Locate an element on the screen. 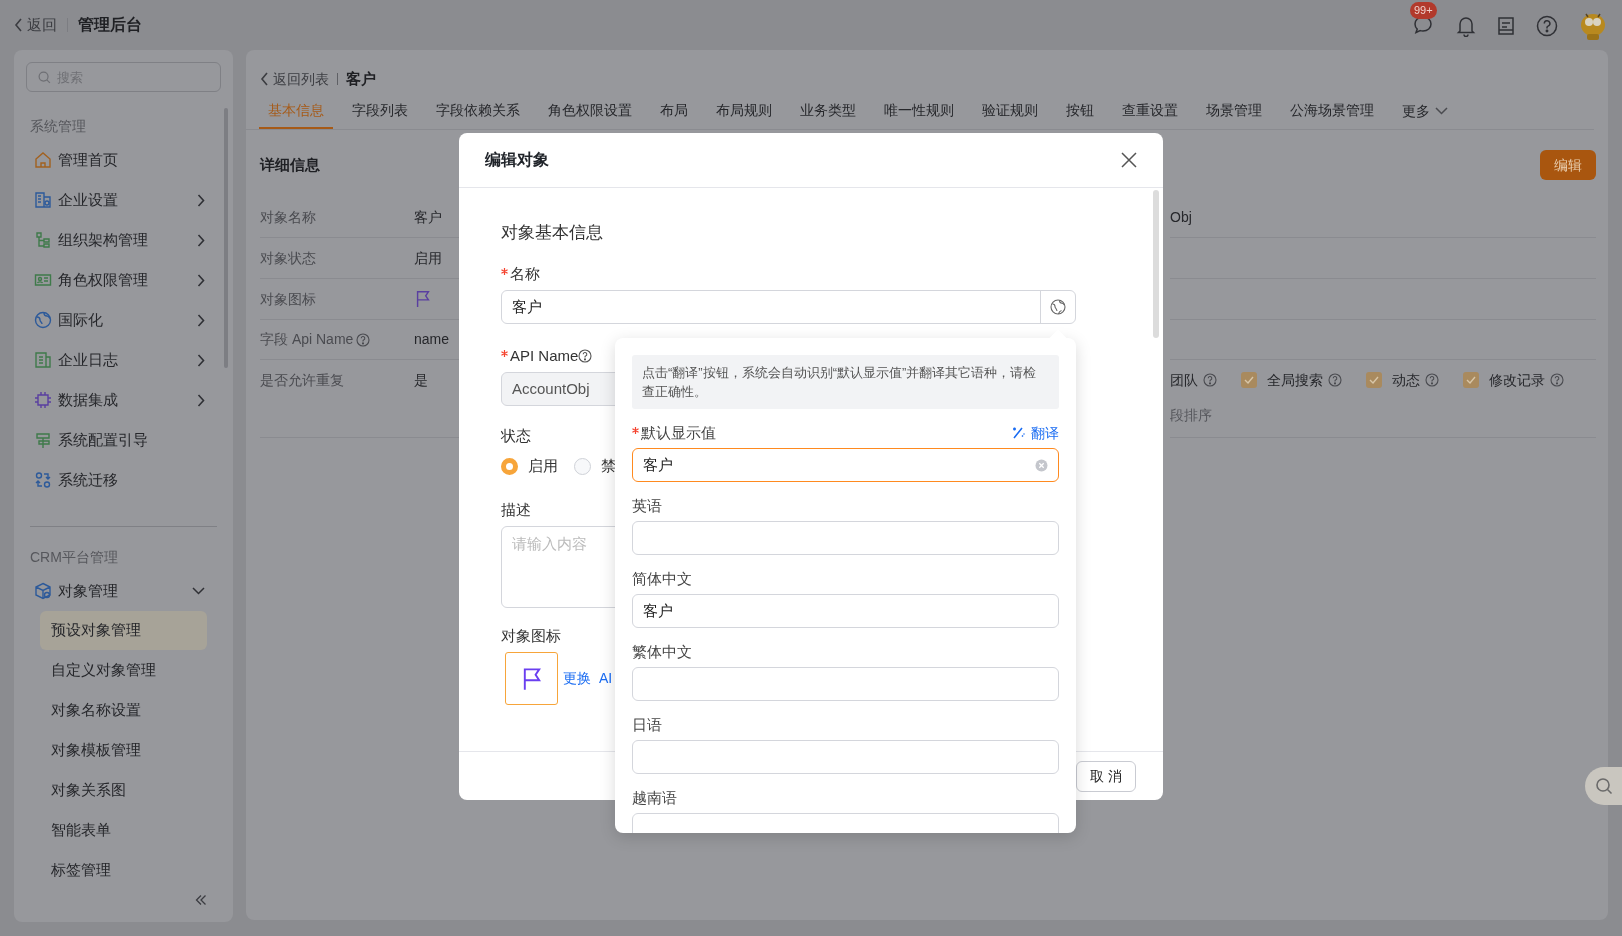  form-section-title: 对象基本信息 is located at coordinates (552, 233).